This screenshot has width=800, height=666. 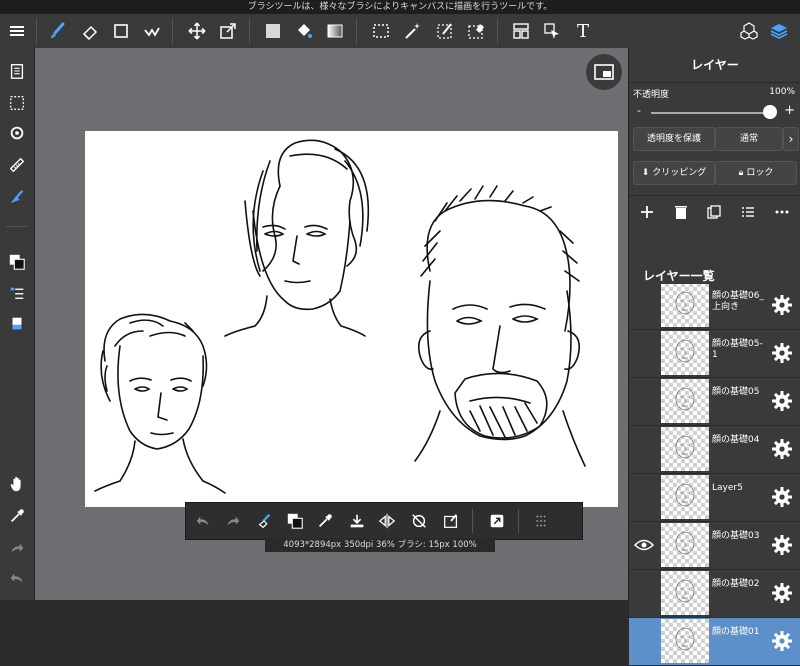 What do you see at coordinates (714, 594) in the screenshot?
I see `layer-item: 顔の基礎02` at bounding box center [714, 594].